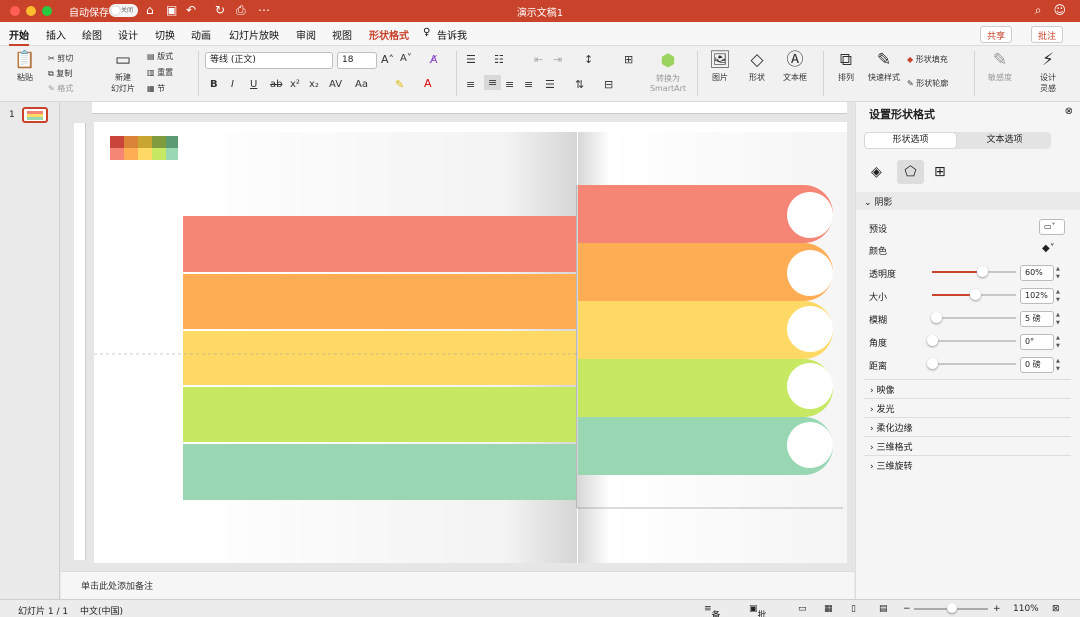 Image resolution: width=1080 pixels, height=617 pixels. What do you see at coordinates (1059, 10) in the screenshot?
I see `account-icon: ☺` at bounding box center [1059, 10].